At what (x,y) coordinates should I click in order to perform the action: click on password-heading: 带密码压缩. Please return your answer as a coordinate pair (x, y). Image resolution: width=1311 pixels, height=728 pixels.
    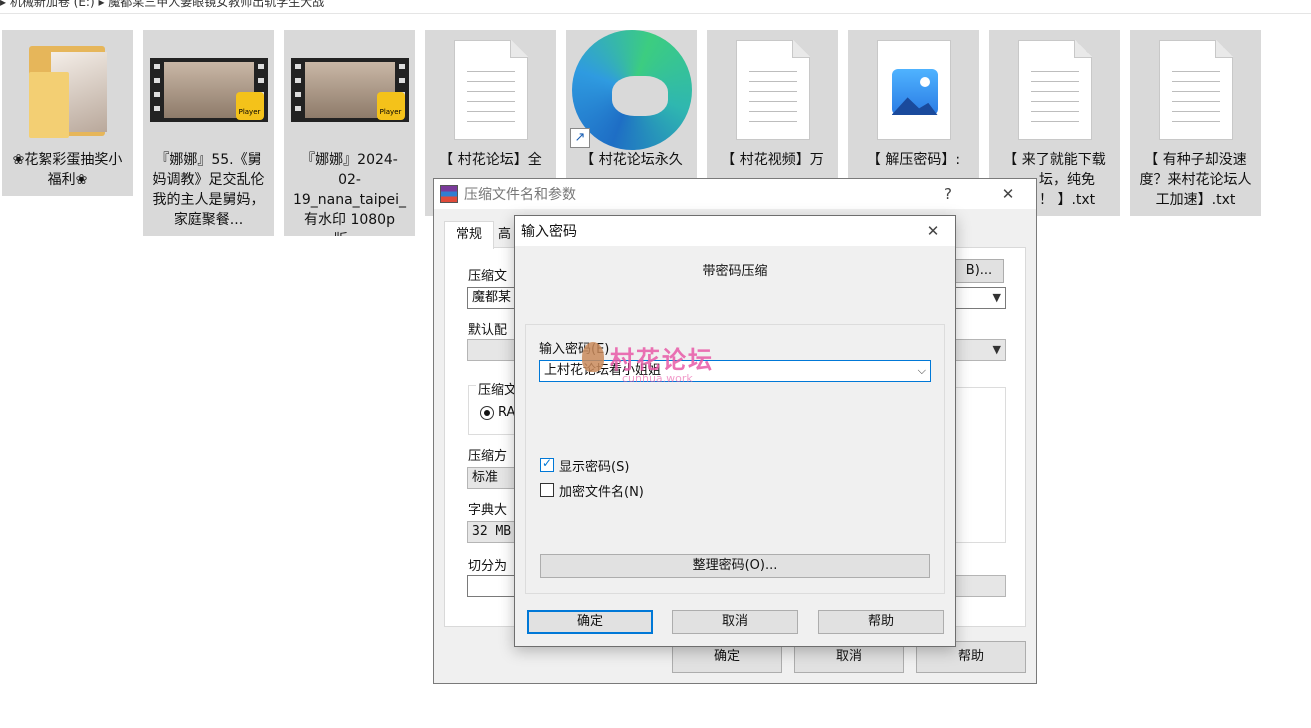
    Looking at the image, I should click on (735, 271).